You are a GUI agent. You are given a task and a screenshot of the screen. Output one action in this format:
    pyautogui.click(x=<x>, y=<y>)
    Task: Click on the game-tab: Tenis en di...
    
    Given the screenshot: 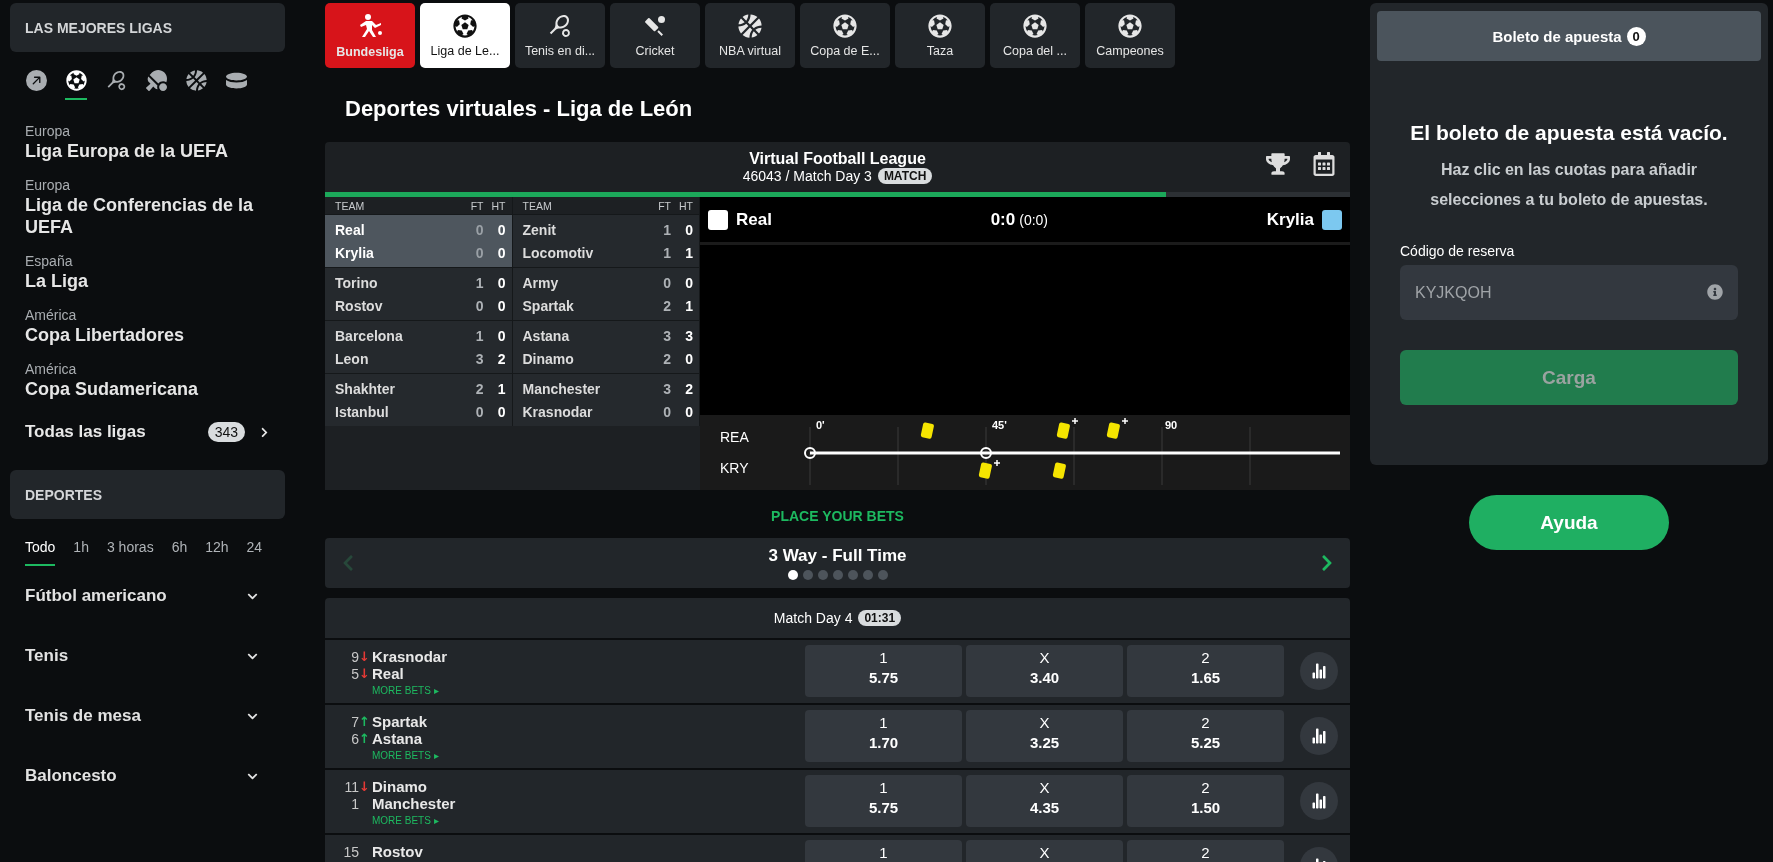 What is the action you would take?
    pyautogui.click(x=560, y=35)
    